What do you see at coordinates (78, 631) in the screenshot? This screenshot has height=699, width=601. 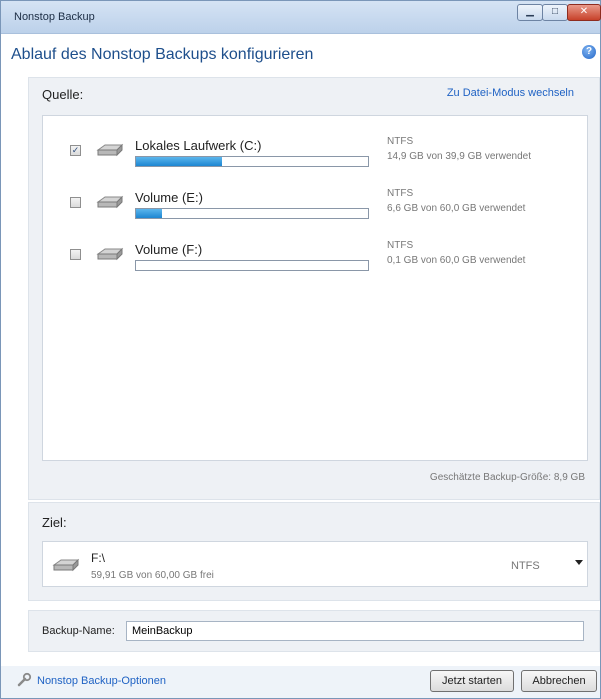 I see `backup-name-label: Backup-Name:` at bounding box center [78, 631].